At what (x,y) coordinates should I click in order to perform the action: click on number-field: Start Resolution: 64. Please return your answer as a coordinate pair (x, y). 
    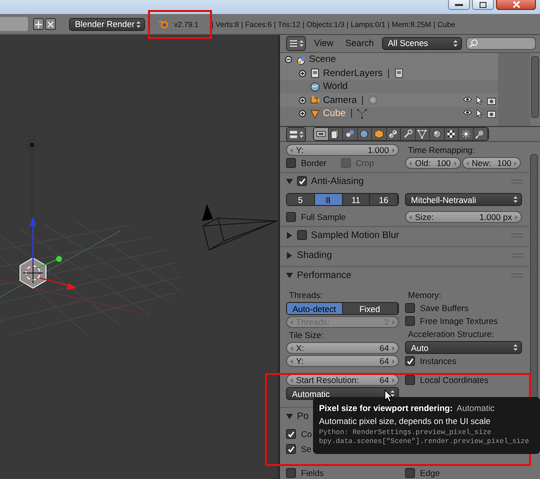
    Looking at the image, I should click on (342, 380).